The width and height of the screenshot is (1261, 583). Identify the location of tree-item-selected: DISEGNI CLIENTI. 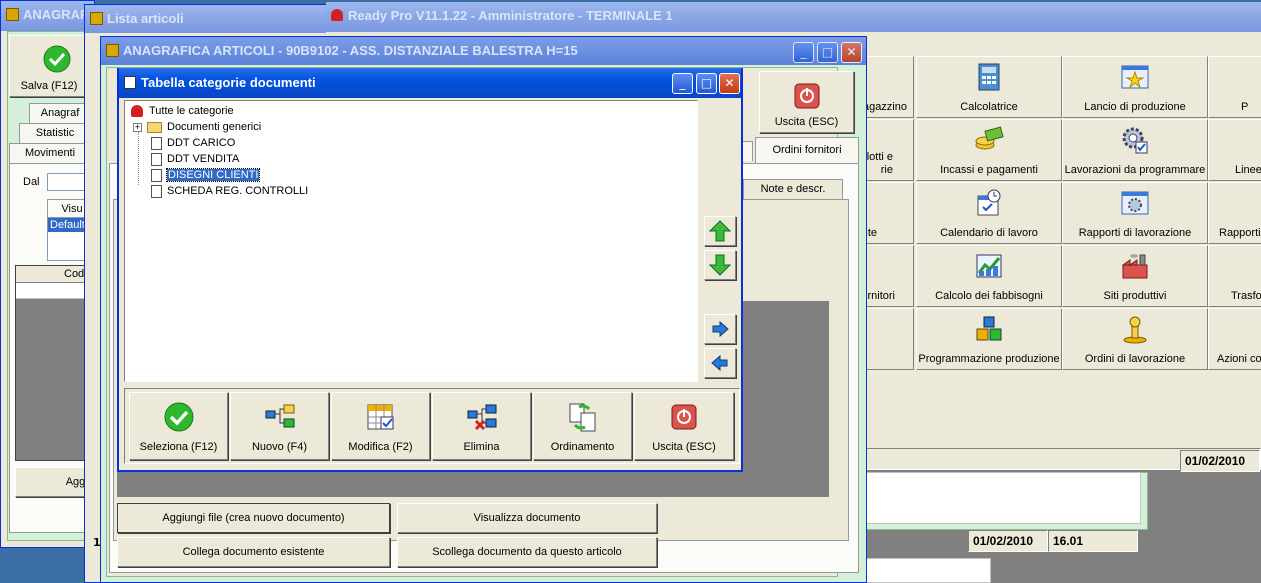
(200, 175).